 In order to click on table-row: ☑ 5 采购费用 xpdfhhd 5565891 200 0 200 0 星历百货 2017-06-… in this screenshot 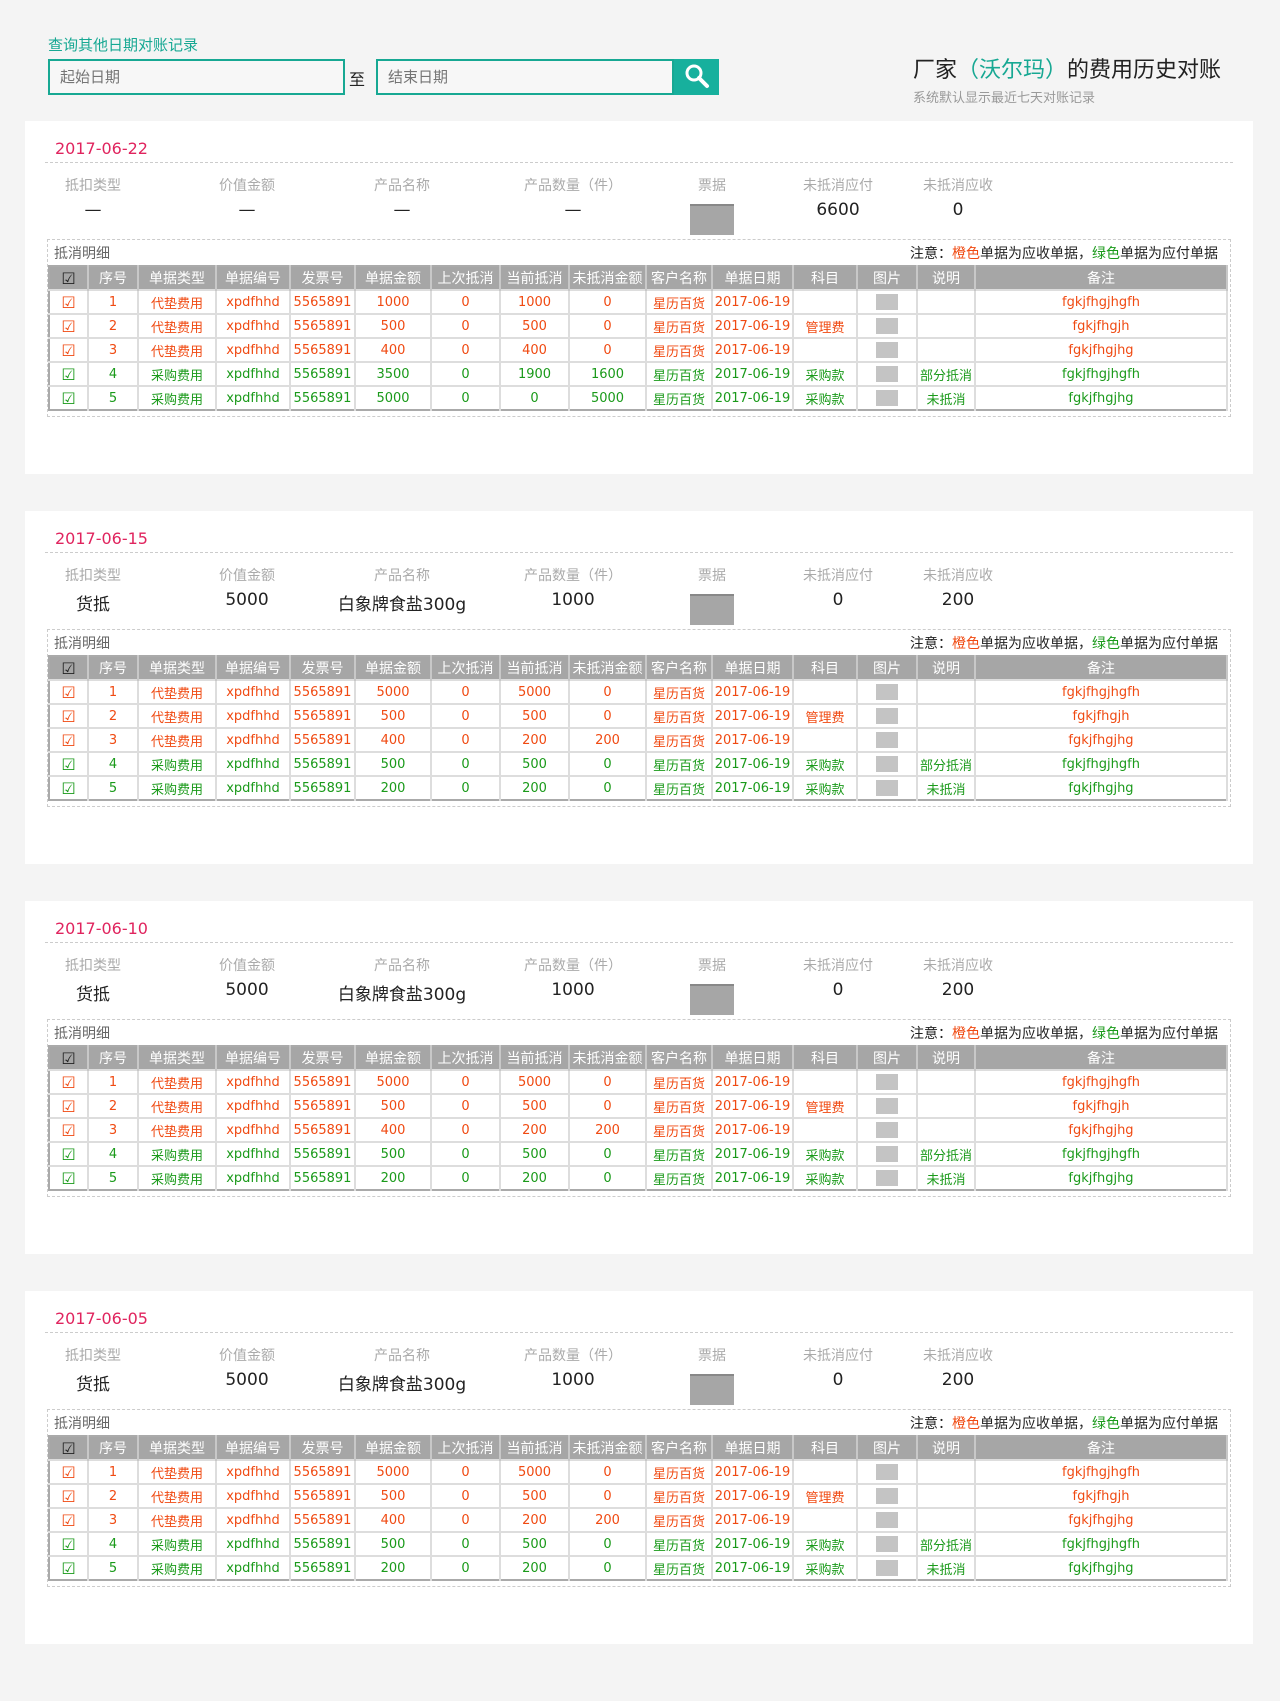, I will do `click(638, 1567)`.